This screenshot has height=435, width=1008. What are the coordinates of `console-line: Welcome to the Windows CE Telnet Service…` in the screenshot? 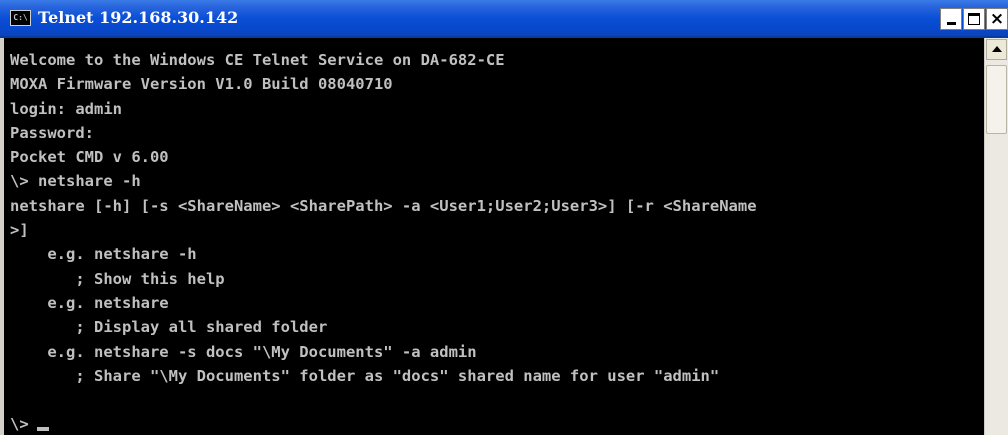 It's located at (257, 60).